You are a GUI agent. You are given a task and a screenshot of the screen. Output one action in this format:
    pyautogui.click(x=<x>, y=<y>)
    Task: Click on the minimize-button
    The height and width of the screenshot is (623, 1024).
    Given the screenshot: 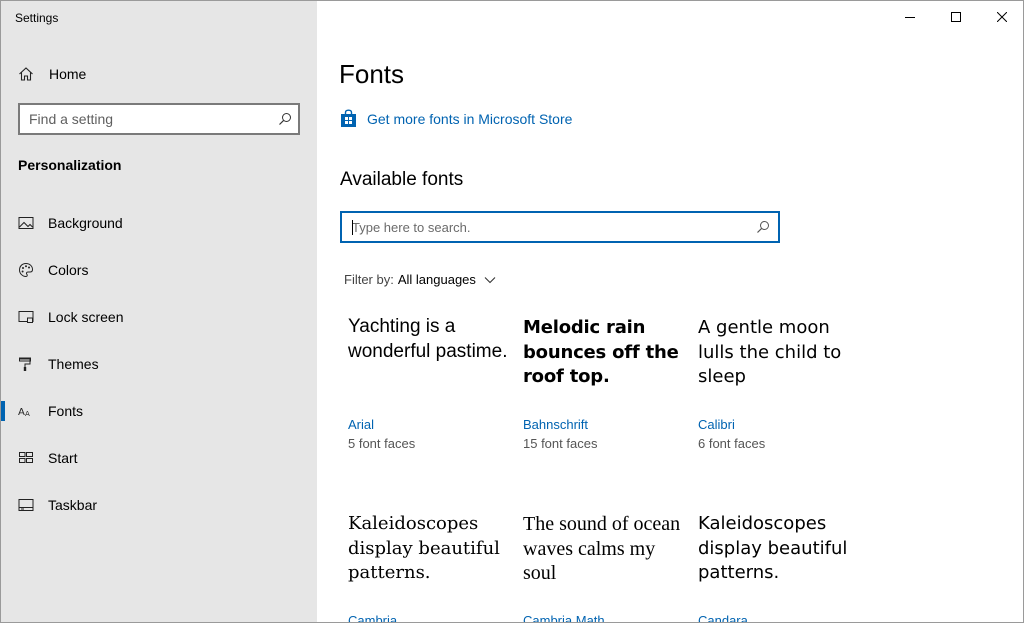 What is the action you would take?
    pyautogui.click(x=910, y=17)
    